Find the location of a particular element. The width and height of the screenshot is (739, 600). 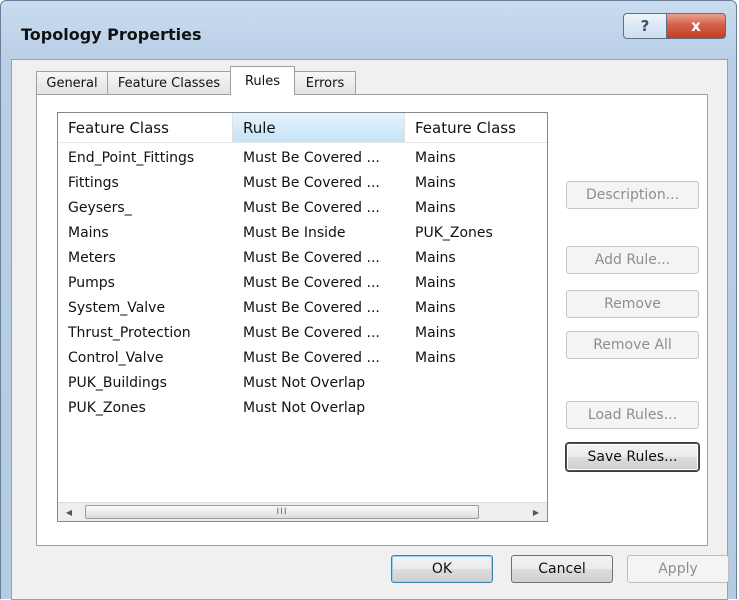

table-row: System_Valve Must Be Covered ... Mains is located at coordinates (302, 308).